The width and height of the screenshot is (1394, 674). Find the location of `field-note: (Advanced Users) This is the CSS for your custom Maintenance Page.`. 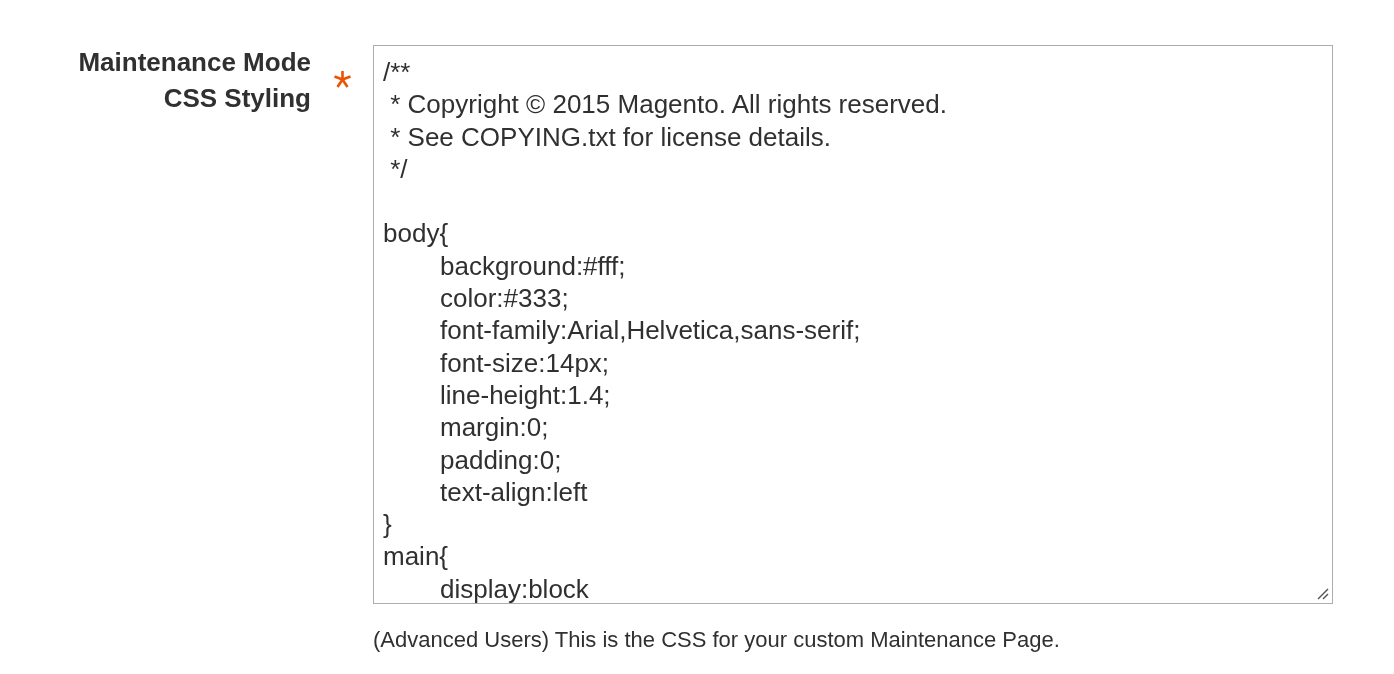

field-note: (Advanced Users) This is the CSS for your custom Maintenance Page. is located at coordinates (716, 640).